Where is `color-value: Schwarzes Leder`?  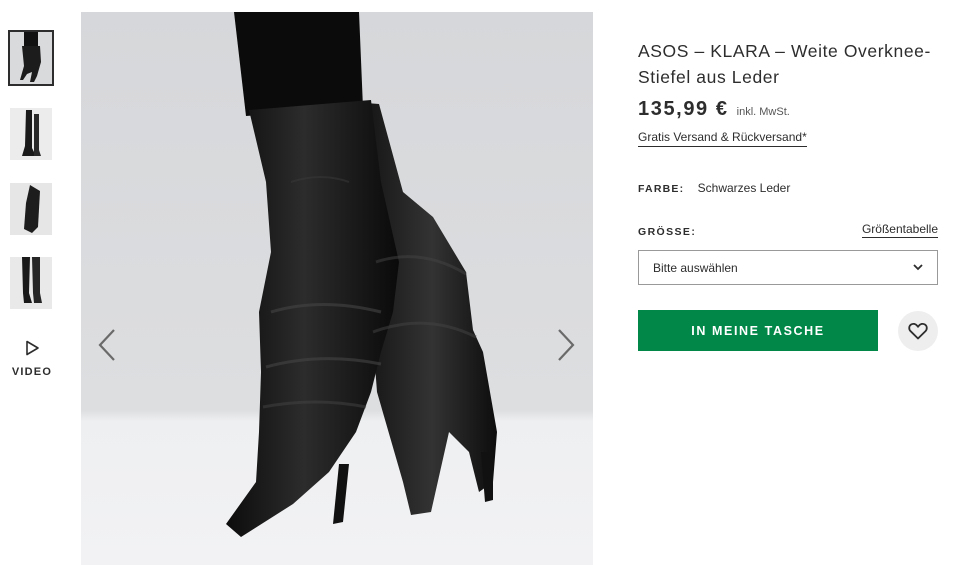 color-value: Schwarzes Leder is located at coordinates (744, 188).